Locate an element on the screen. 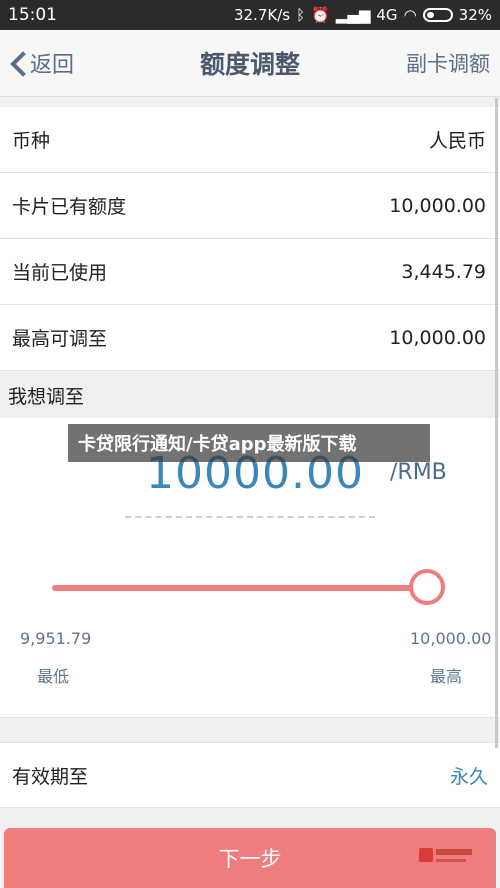  community-logo is located at coordinates (445, 855).